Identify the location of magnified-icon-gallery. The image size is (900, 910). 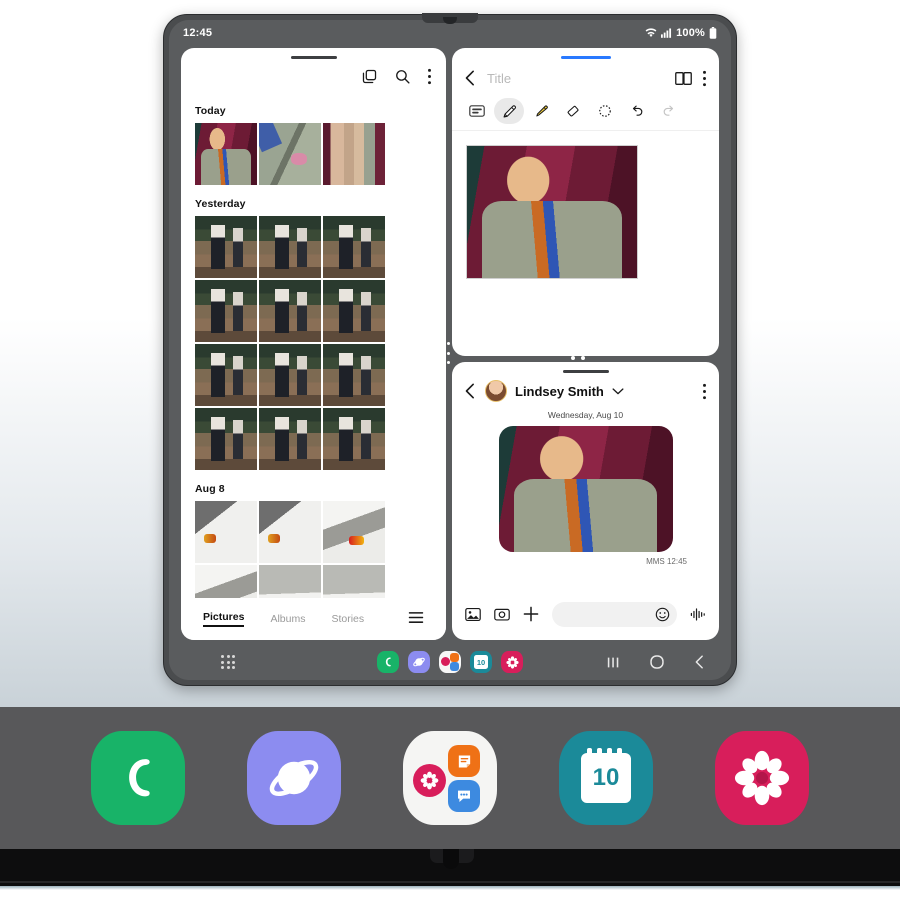
(762, 778).